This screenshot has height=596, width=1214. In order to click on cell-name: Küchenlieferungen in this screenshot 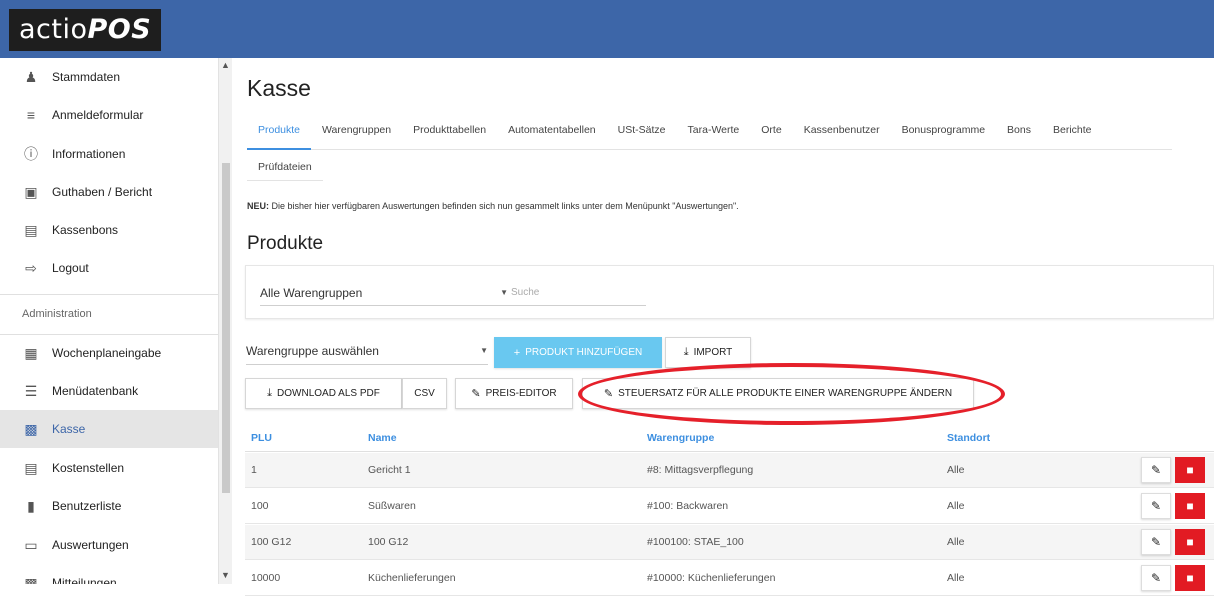, I will do `click(412, 578)`.